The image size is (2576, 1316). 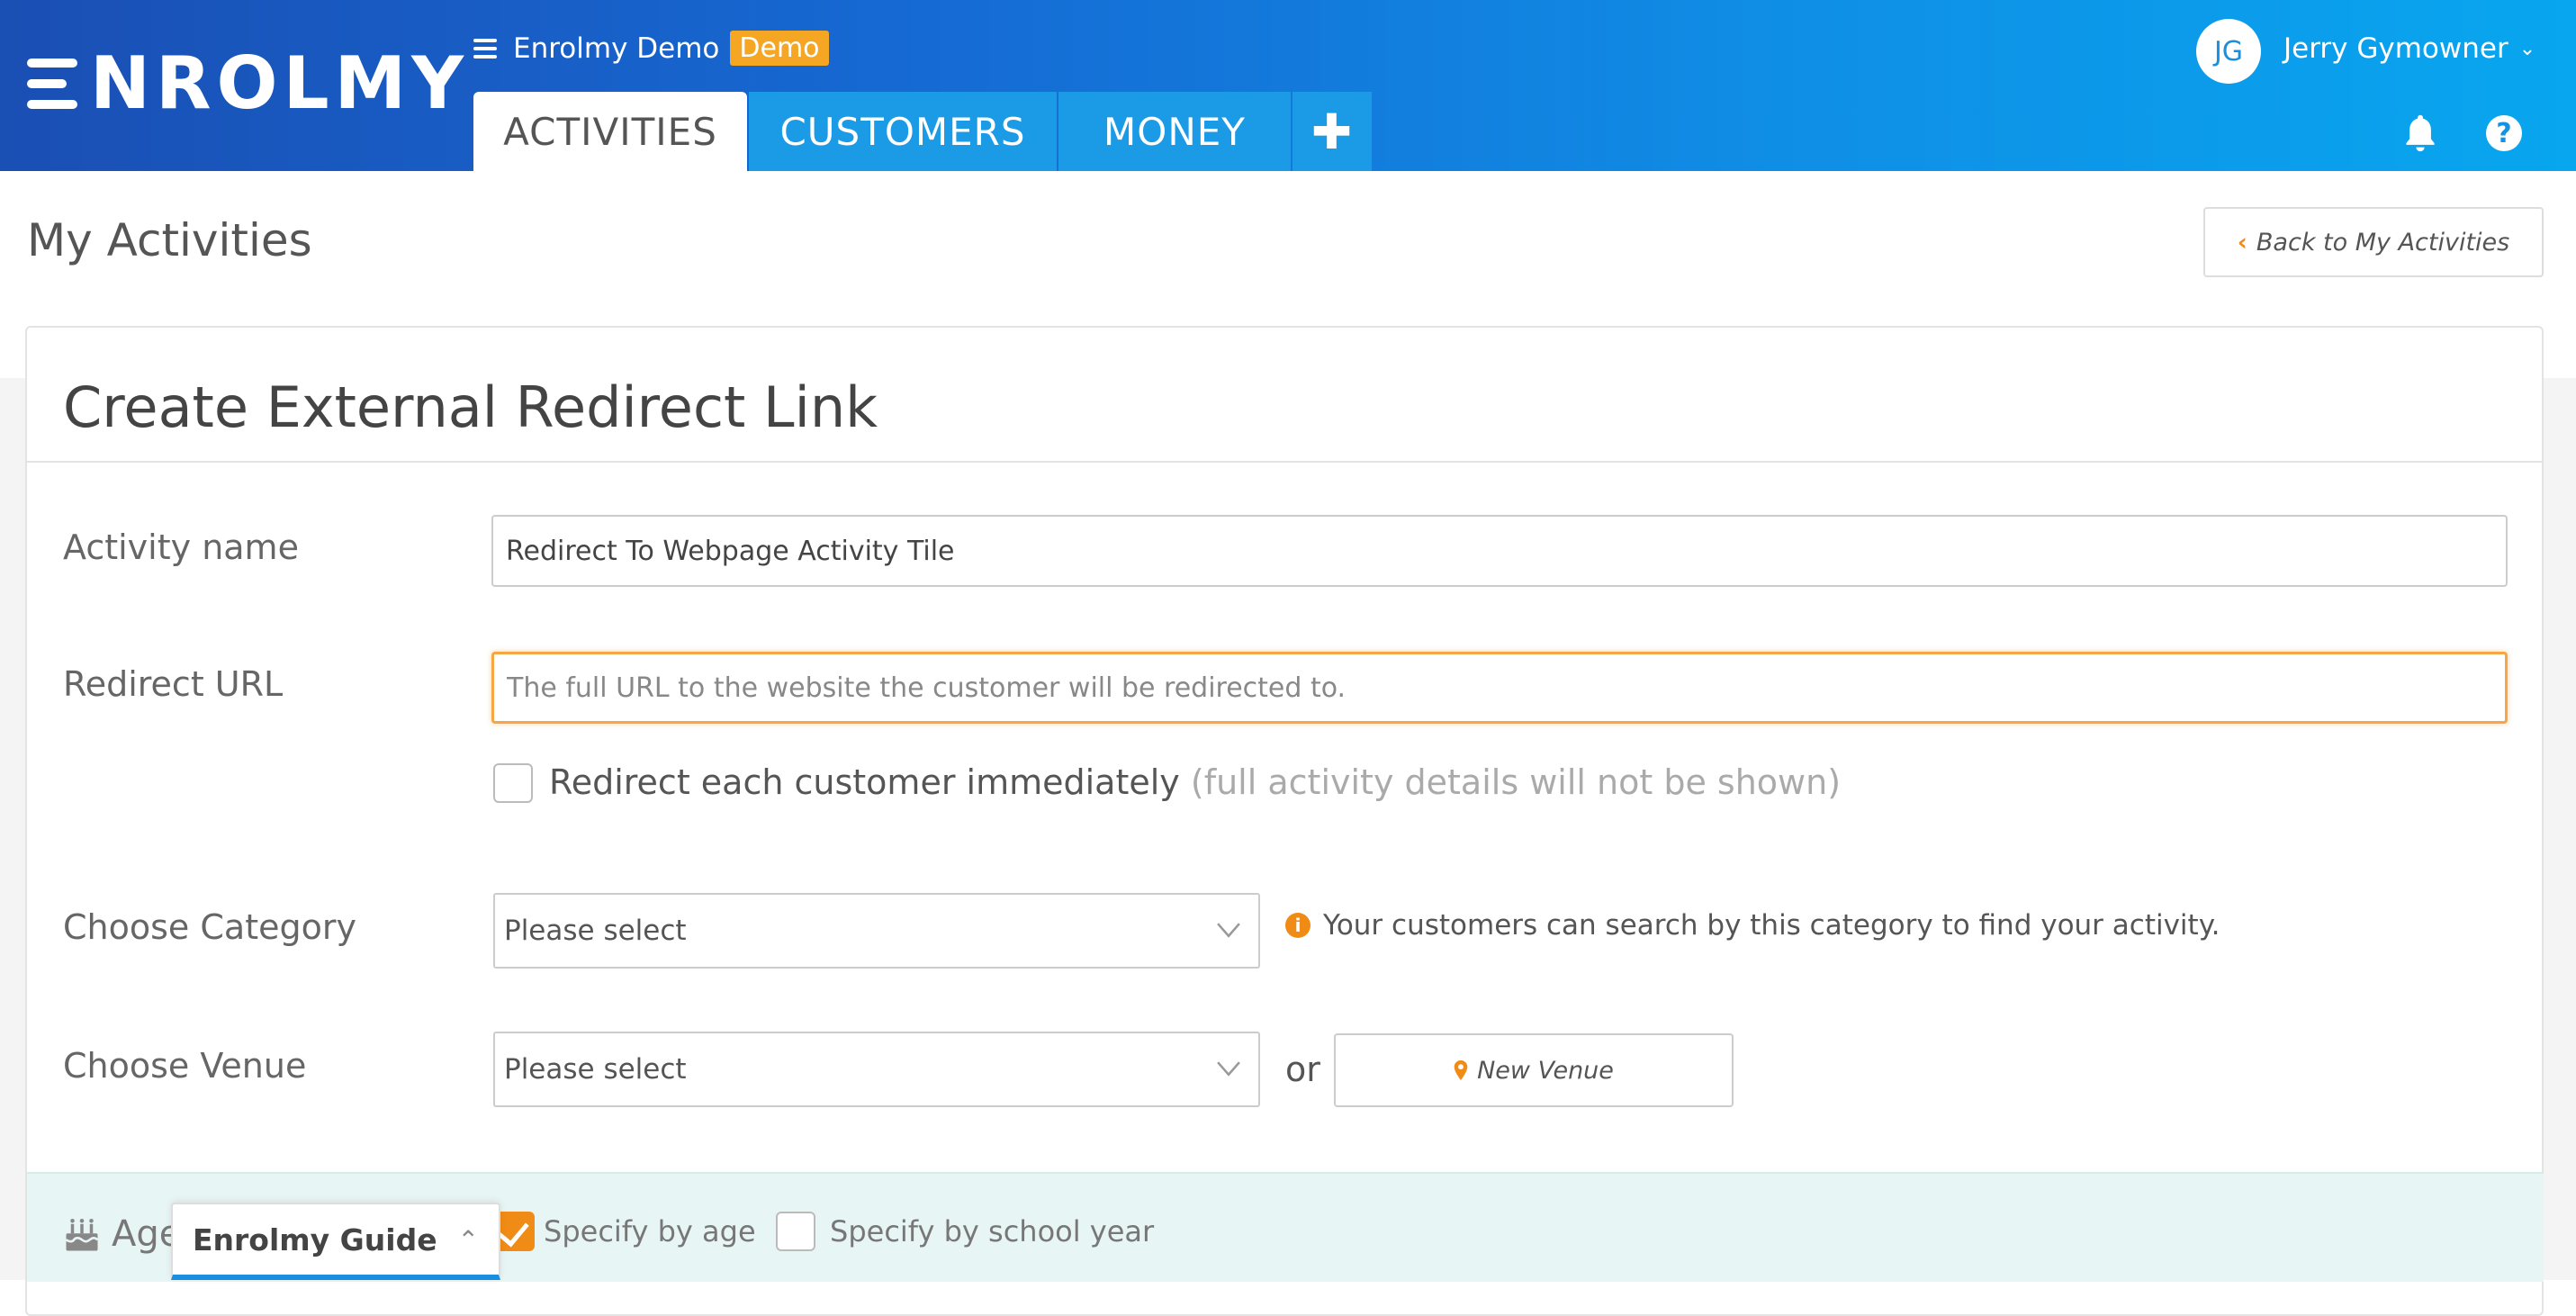 I want to click on user-menu: Jerry Gymowner ⌄, so click(x=2409, y=48).